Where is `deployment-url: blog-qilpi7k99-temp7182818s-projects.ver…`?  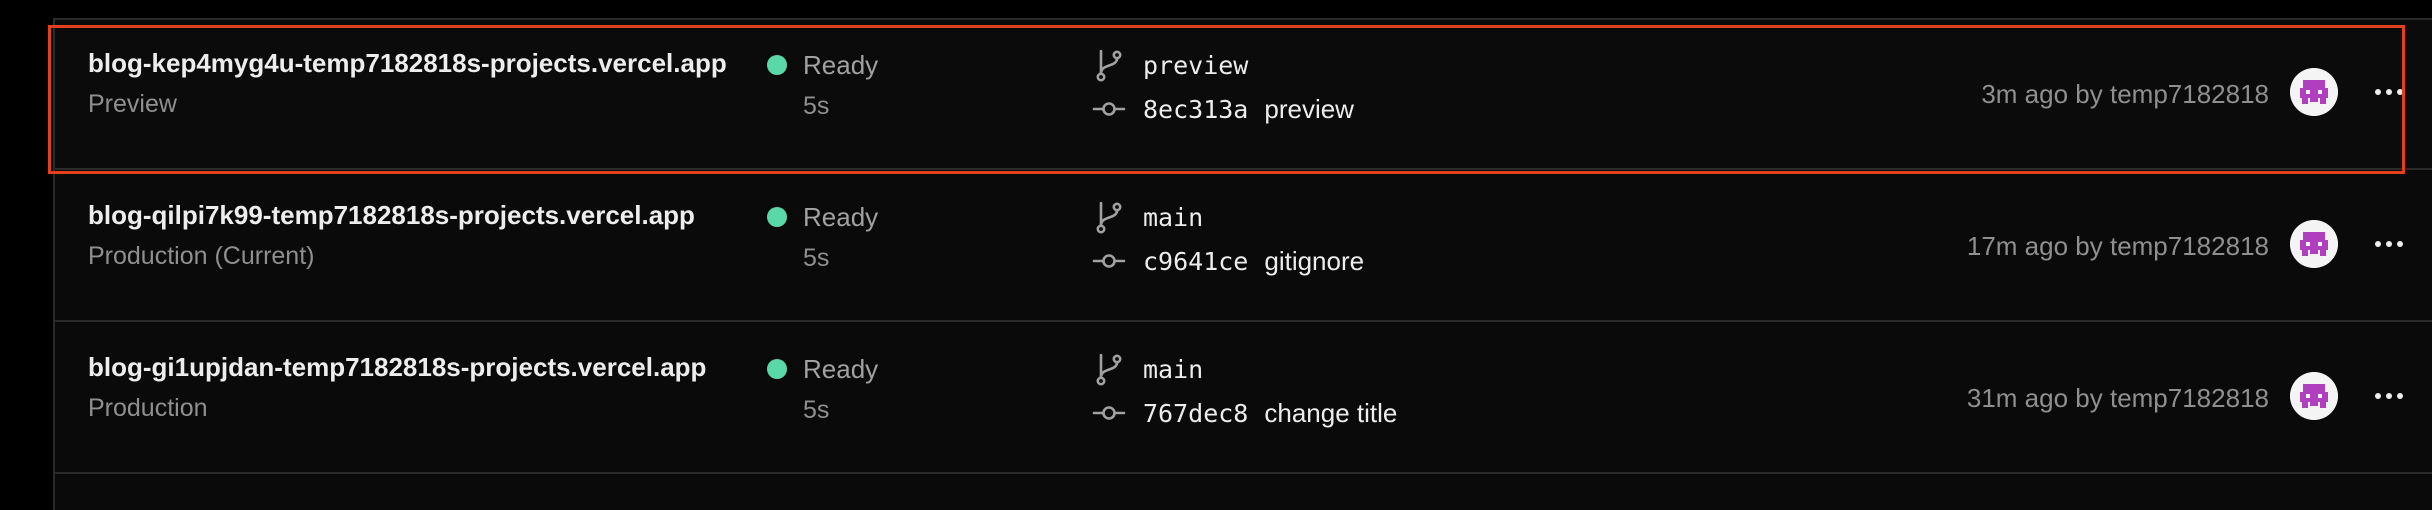
deployment-url: blog-qilpi7k99-temp7182818s-projects.ver… is located at coordinates (438, 215).